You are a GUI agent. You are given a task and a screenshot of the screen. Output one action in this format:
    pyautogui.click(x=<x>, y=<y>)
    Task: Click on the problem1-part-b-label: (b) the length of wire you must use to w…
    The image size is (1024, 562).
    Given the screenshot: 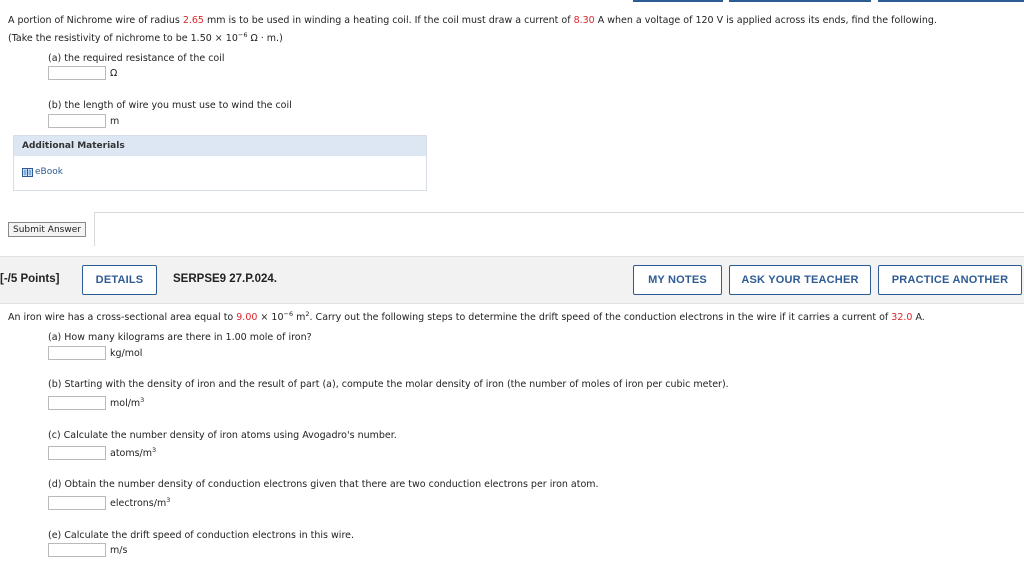 What is the action you would take?
    pyautogui.click(x=170, y=105)
    